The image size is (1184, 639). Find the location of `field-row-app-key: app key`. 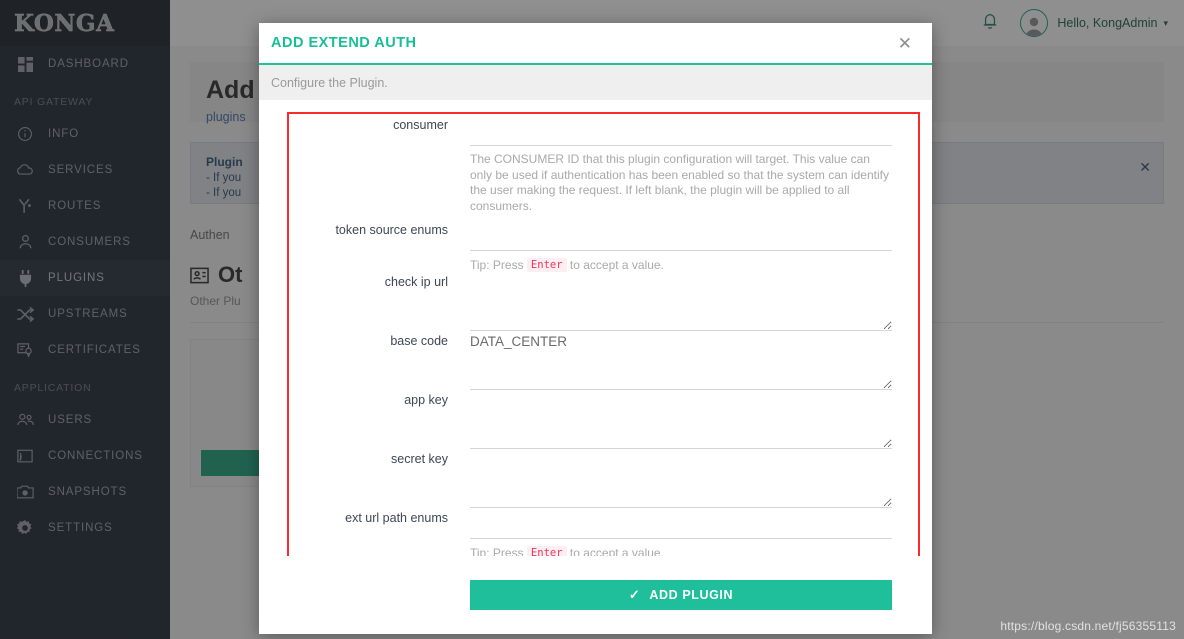

field-row-app-key: app key is located at coordinates (590, 420).